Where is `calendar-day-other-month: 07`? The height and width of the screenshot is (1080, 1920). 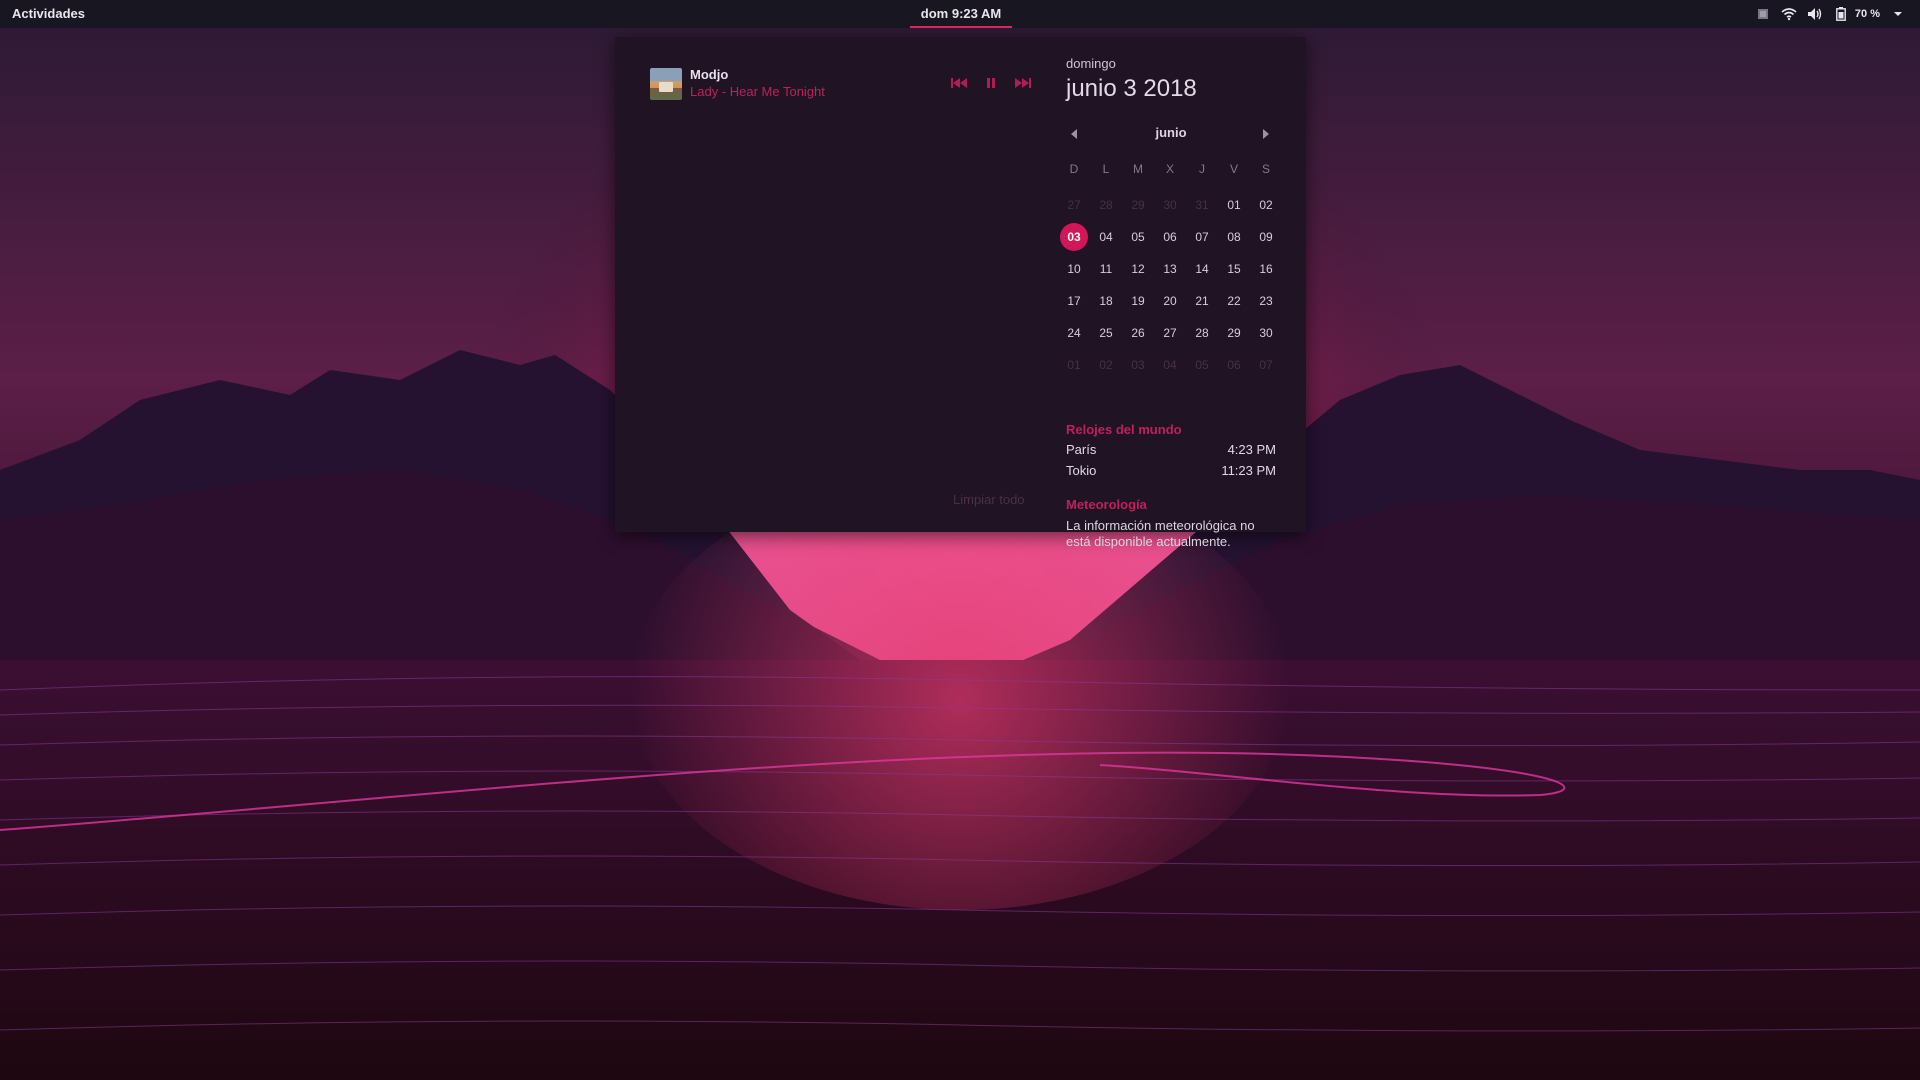 calendar-day-other-month: 07 is located at coordinates (1266, 365).